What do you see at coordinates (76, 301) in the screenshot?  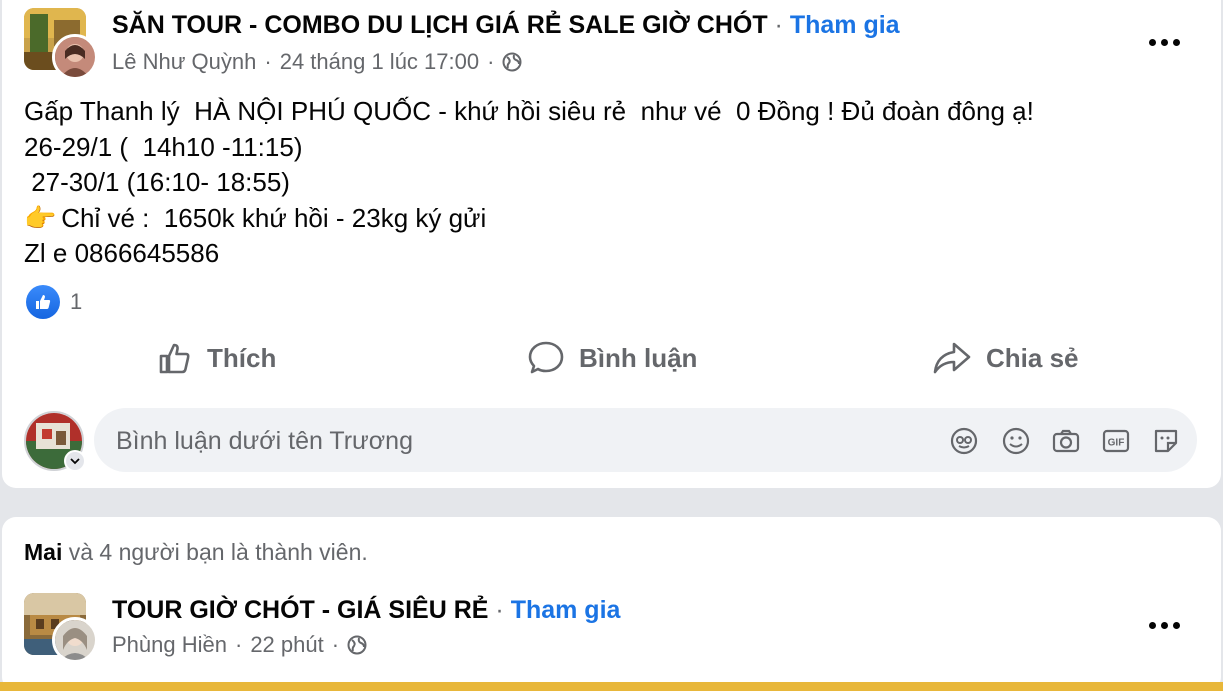 I see `reaction-count: 1` at bounding box center [76, 301].